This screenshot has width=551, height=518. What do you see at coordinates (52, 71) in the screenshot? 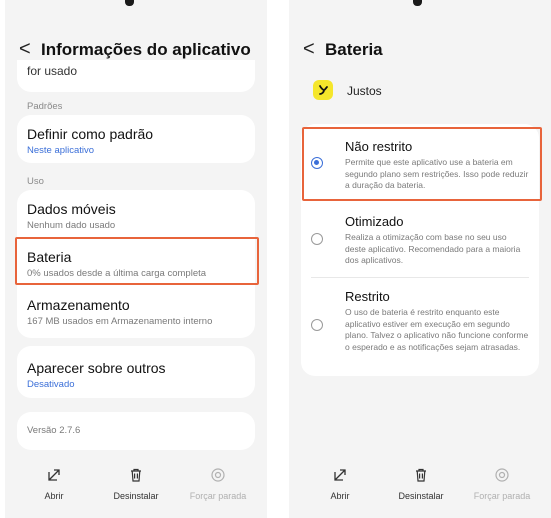
I see `partial-row-text: for usado` at bounding box center [52, 71].